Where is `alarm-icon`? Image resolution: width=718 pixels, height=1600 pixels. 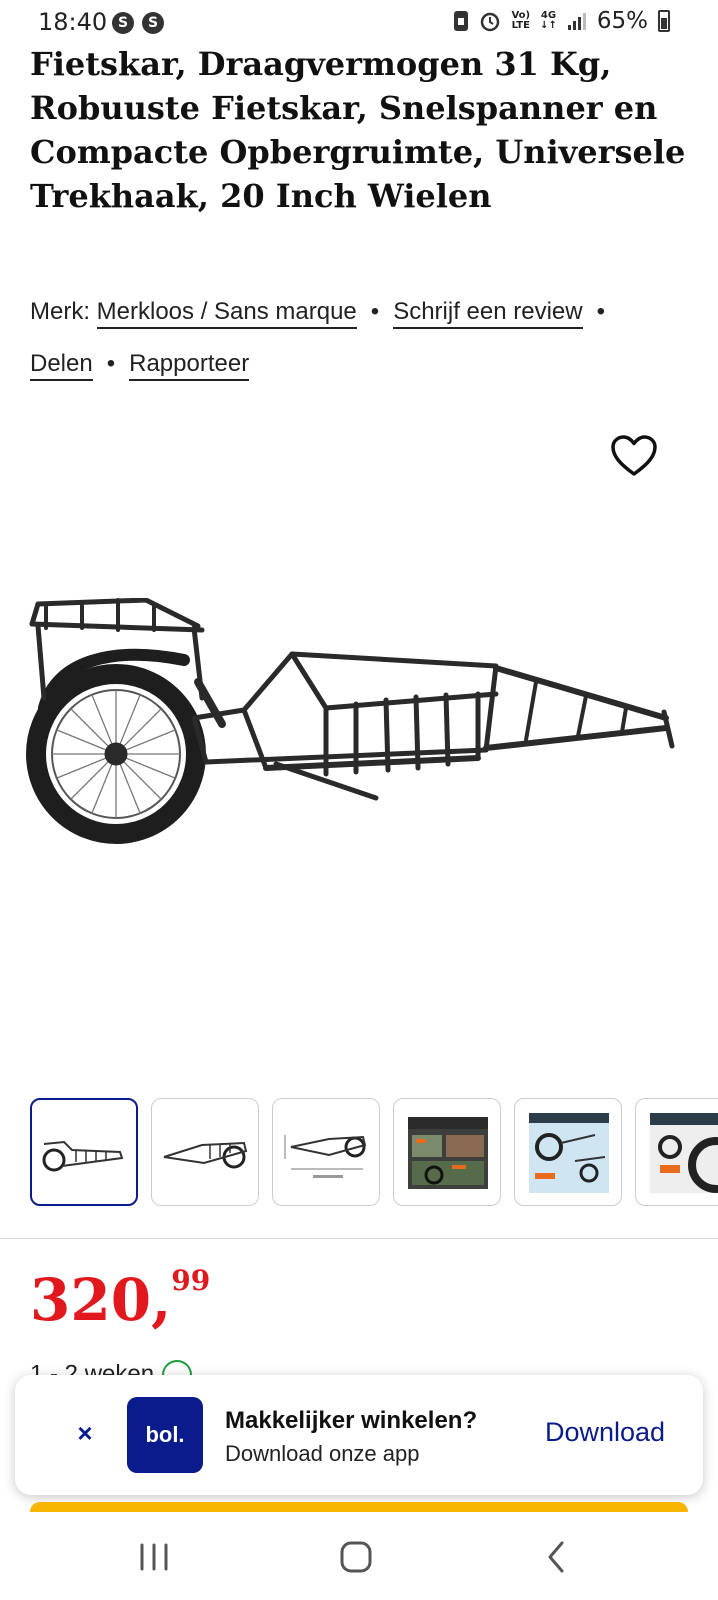
alarm-icon is located at coordinates (490, 22).